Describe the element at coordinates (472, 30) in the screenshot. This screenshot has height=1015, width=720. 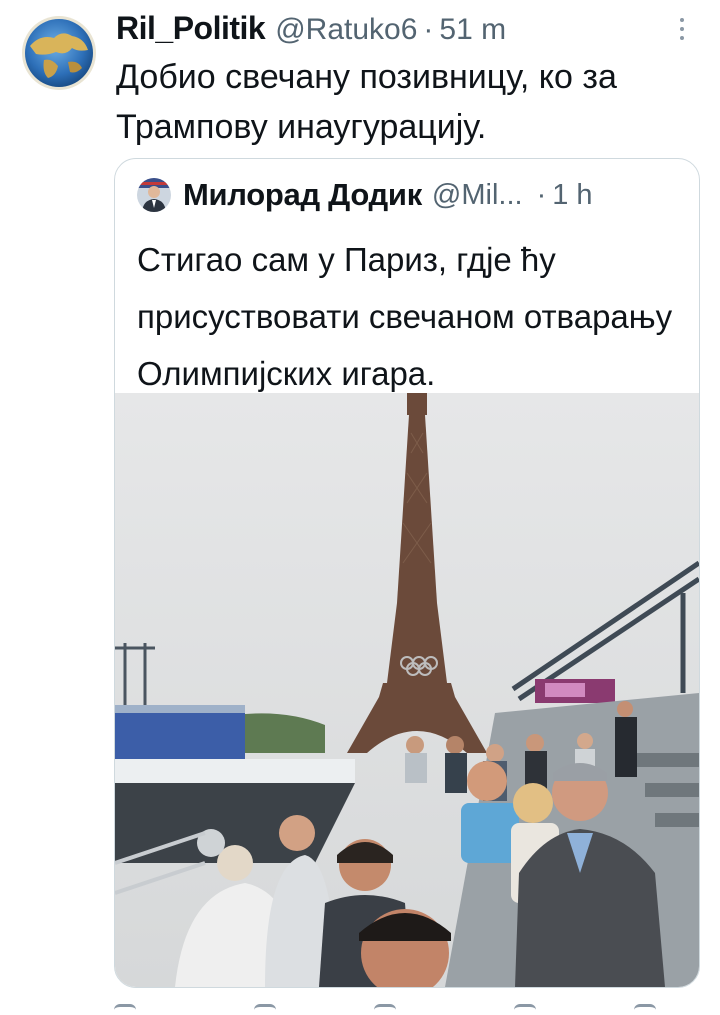
I see `tweet-timestamp: 51 m` at that location.